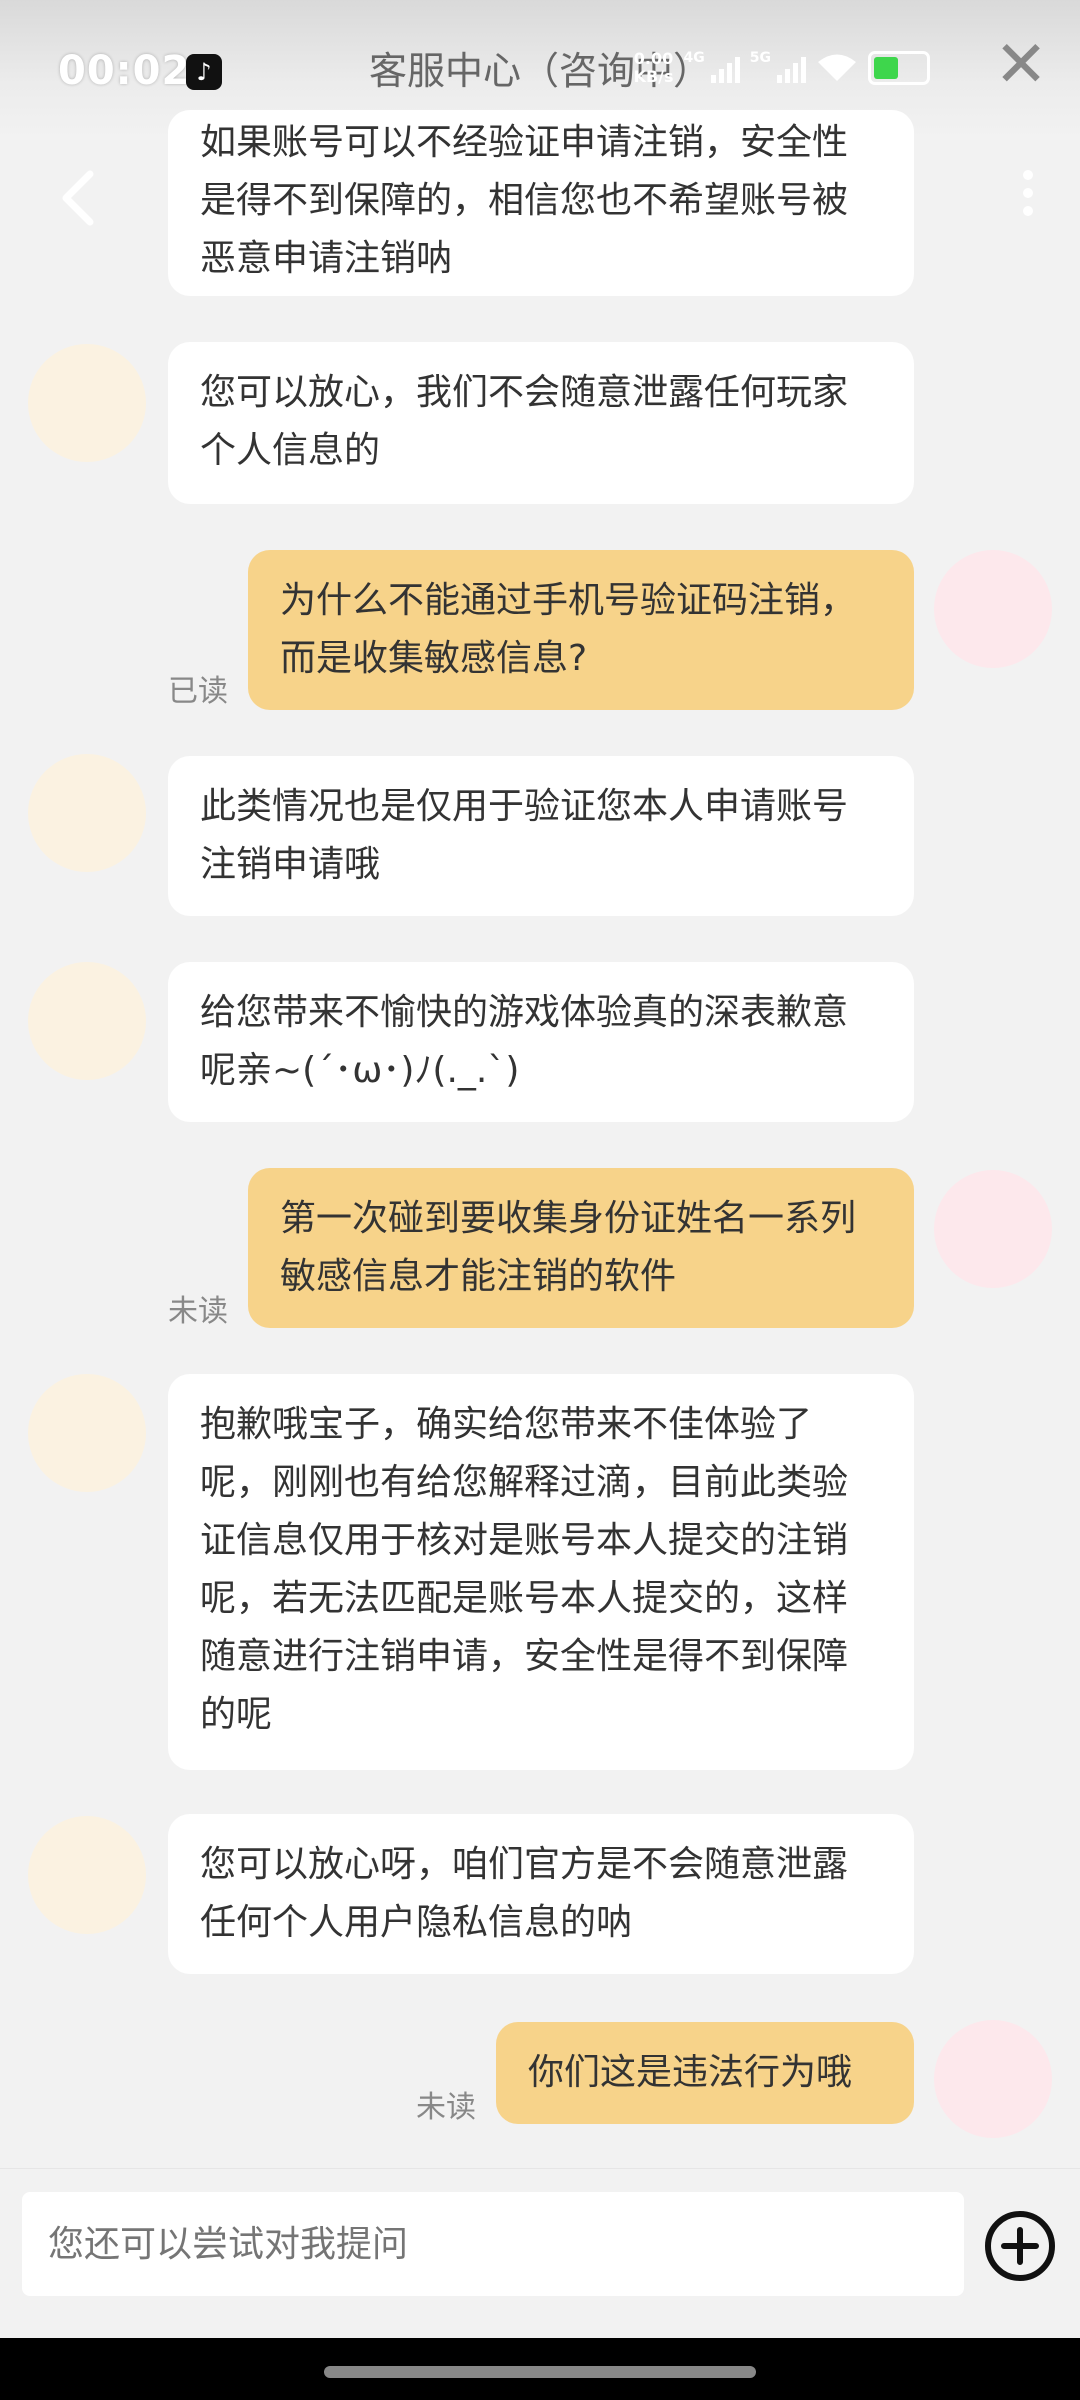  What do you see at coordinates (694, 58) in the screenshot?
I see `network-type-4g: 4G` at bounding box center [694, 58].